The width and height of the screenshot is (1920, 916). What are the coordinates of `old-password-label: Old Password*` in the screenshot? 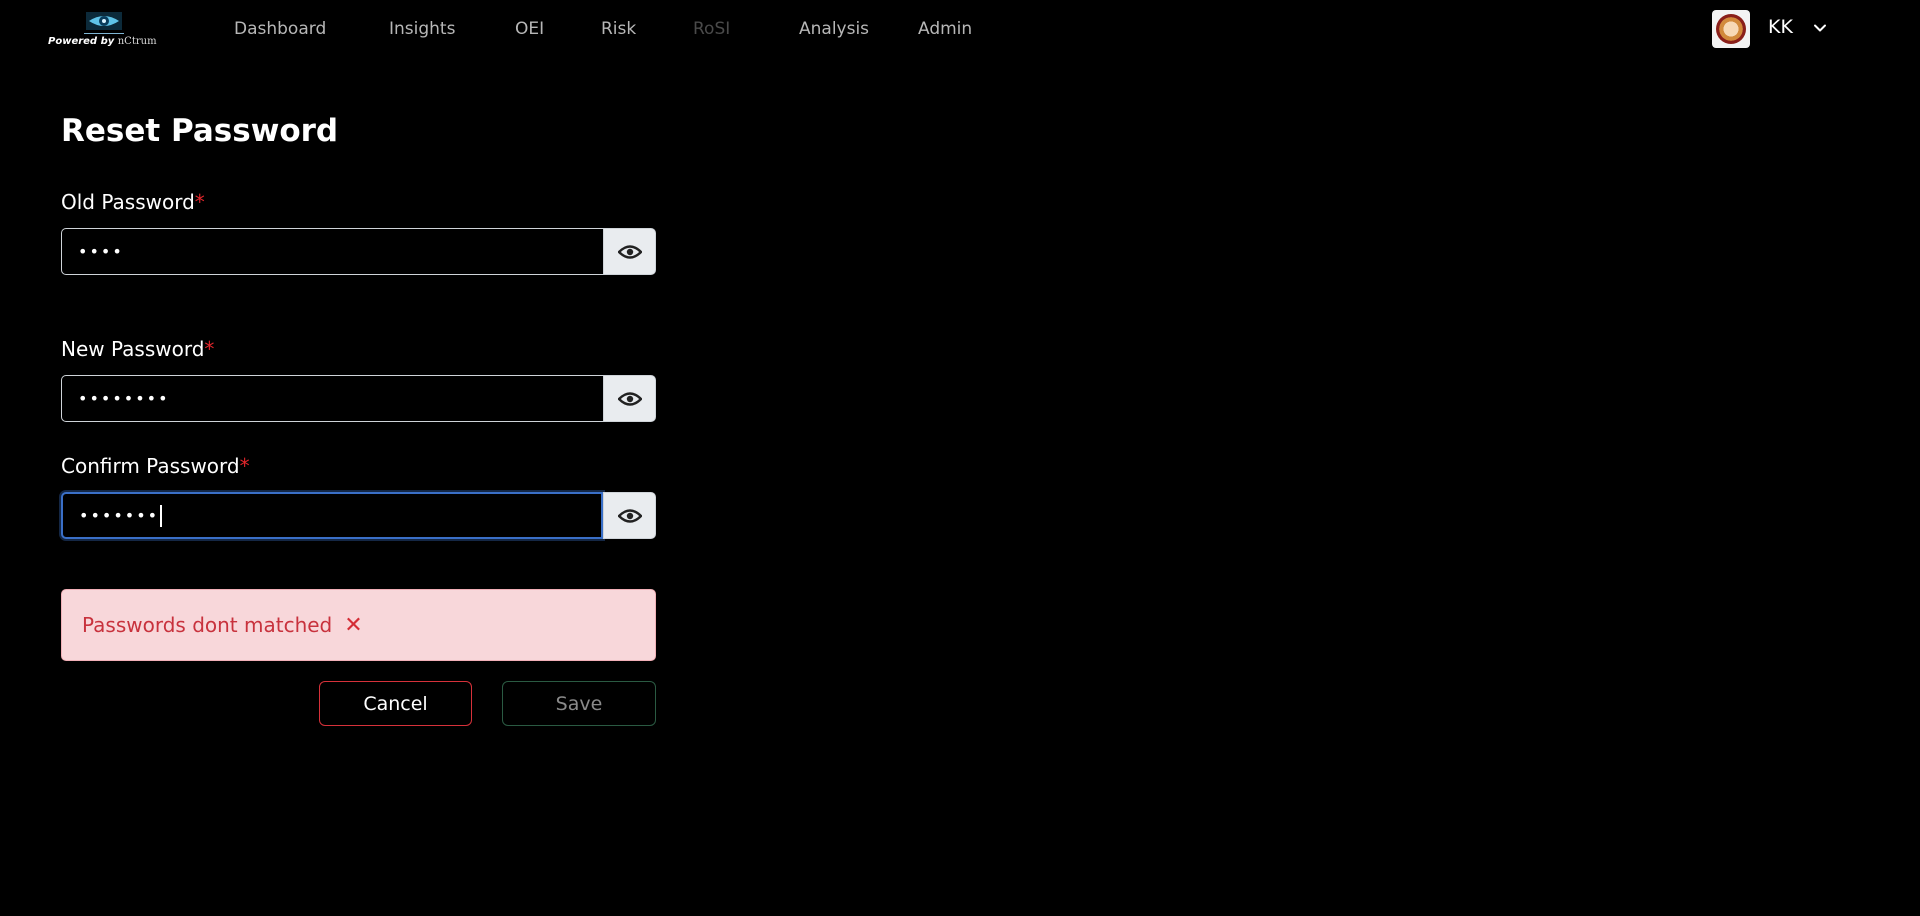 It's located at (133, 202).